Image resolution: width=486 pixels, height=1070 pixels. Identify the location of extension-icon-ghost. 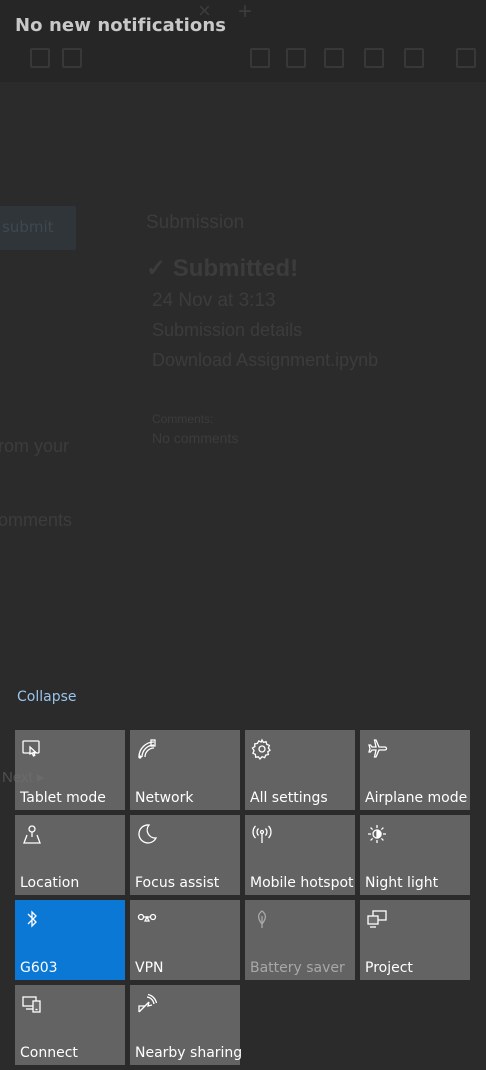
(374, 58).